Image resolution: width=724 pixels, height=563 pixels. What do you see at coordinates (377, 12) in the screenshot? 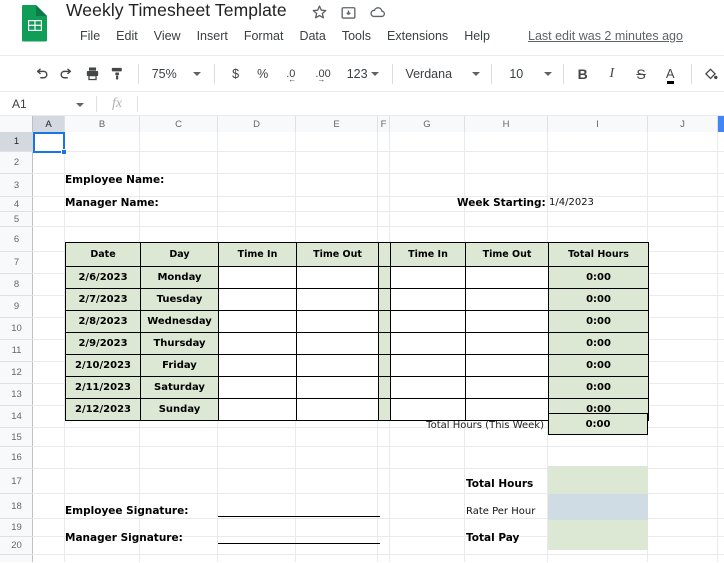
I see `cloud-saved-icon` at bounding box center [377, 12].